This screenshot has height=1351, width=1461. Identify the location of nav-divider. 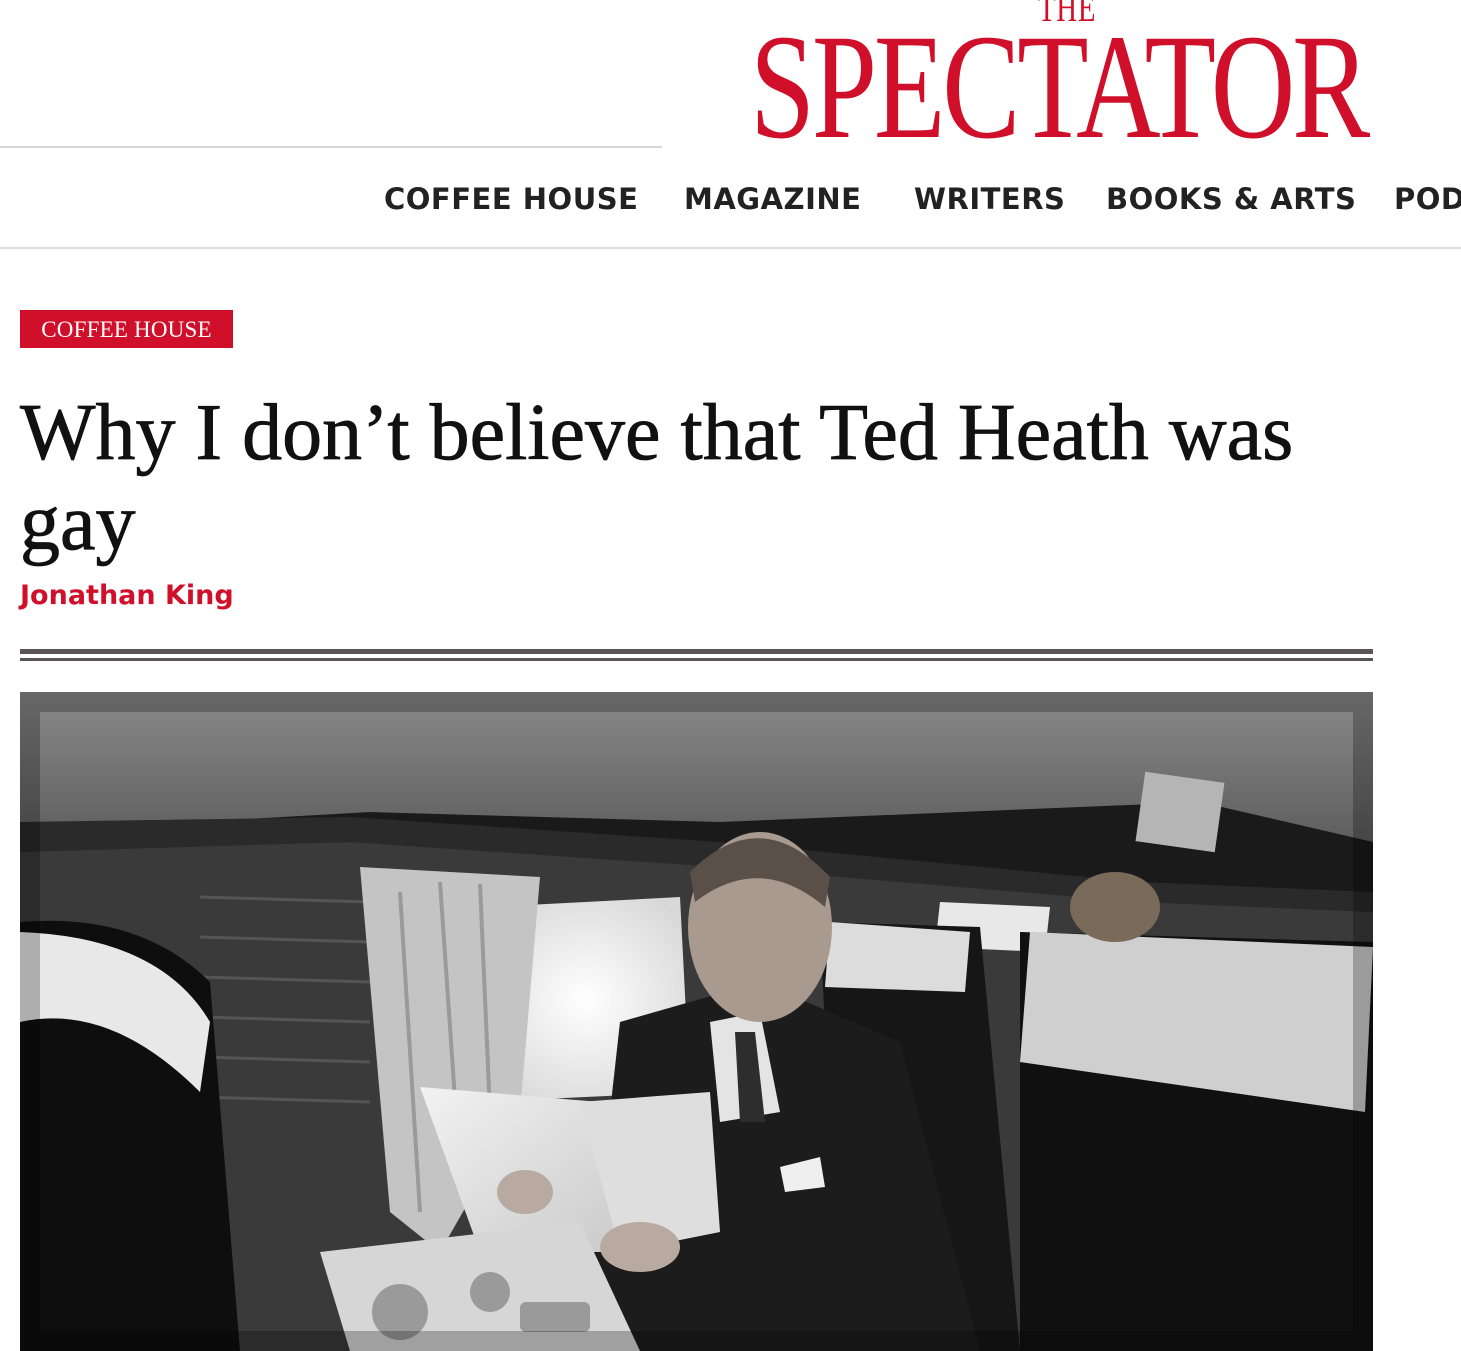
(730, 248).